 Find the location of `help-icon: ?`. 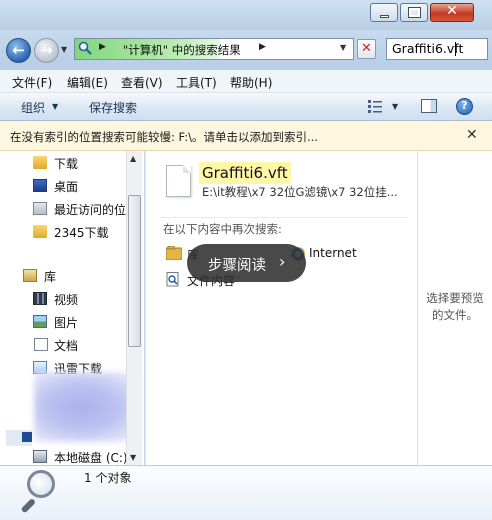

help-icon: ? is located at coordinates (464, 106).